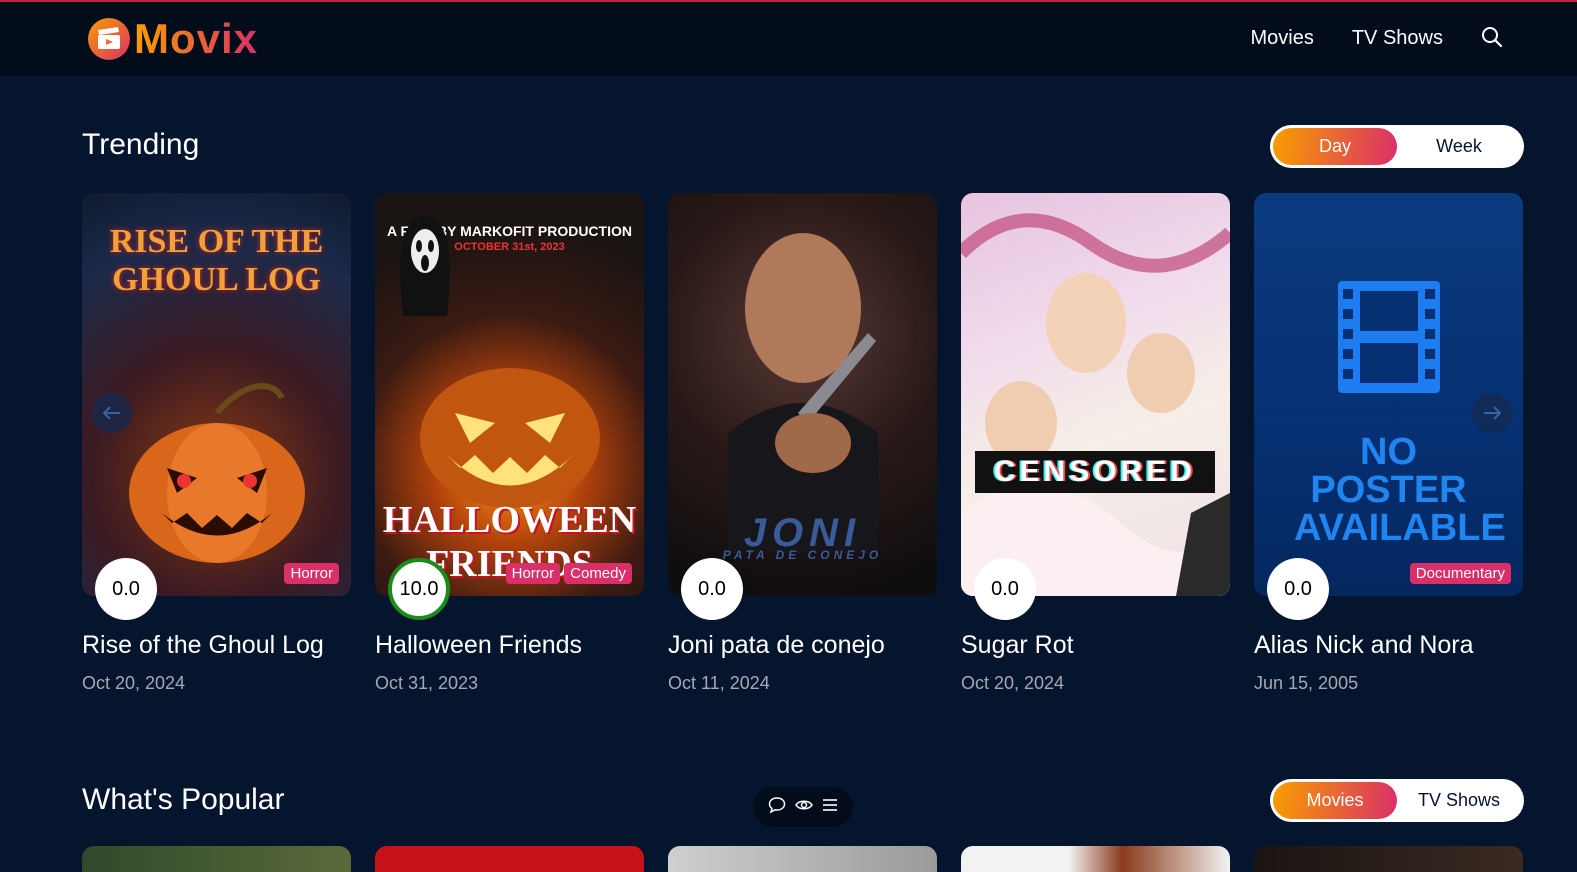 This screenshot has width=1577, height=872. I want to click on genre-badge: Comedy, so click(598, 573).